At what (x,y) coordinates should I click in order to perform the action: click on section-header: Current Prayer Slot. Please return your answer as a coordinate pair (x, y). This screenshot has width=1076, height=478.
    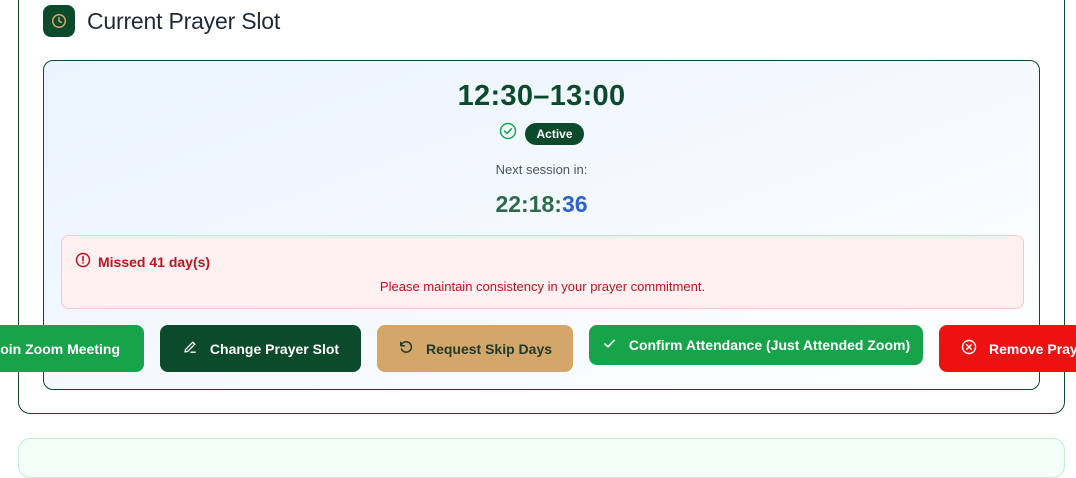
    Looking at the image, I should click on (161, 21).